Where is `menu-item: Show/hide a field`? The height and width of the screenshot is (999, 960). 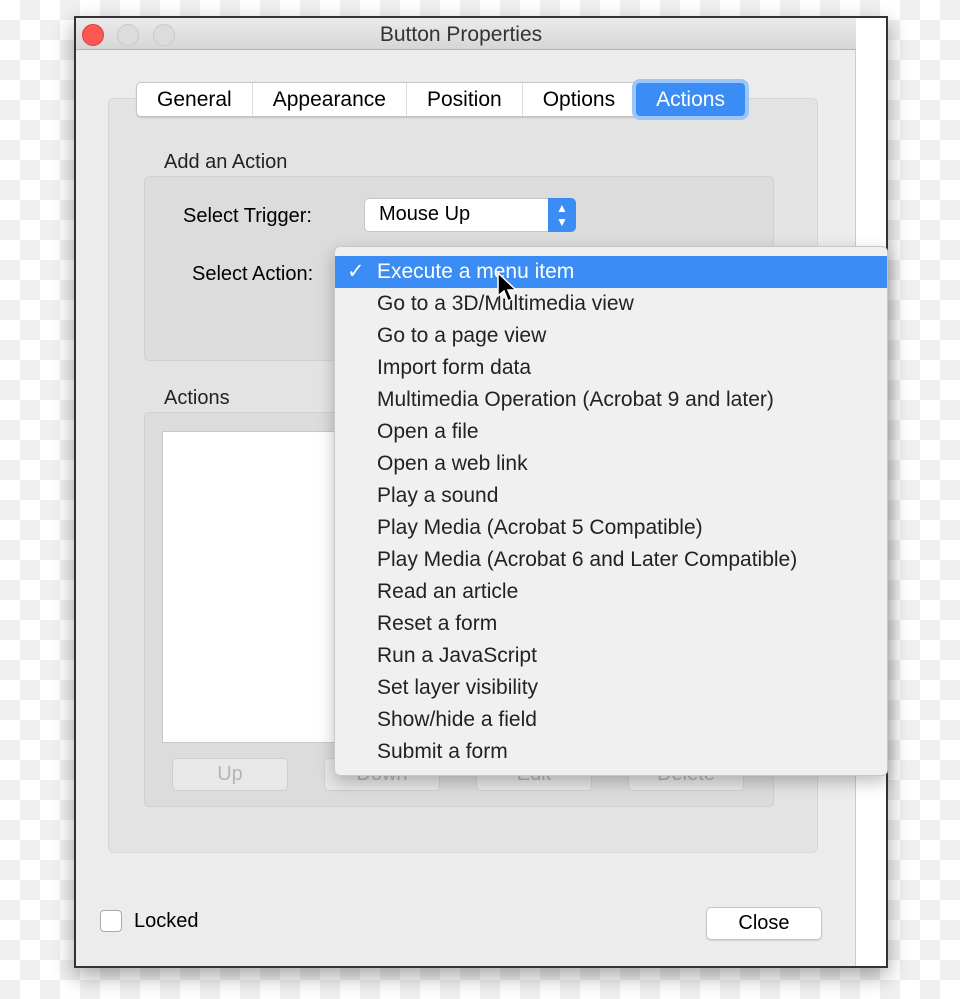 menu-item: Show/hide a field is located at coordinates (611, 720).